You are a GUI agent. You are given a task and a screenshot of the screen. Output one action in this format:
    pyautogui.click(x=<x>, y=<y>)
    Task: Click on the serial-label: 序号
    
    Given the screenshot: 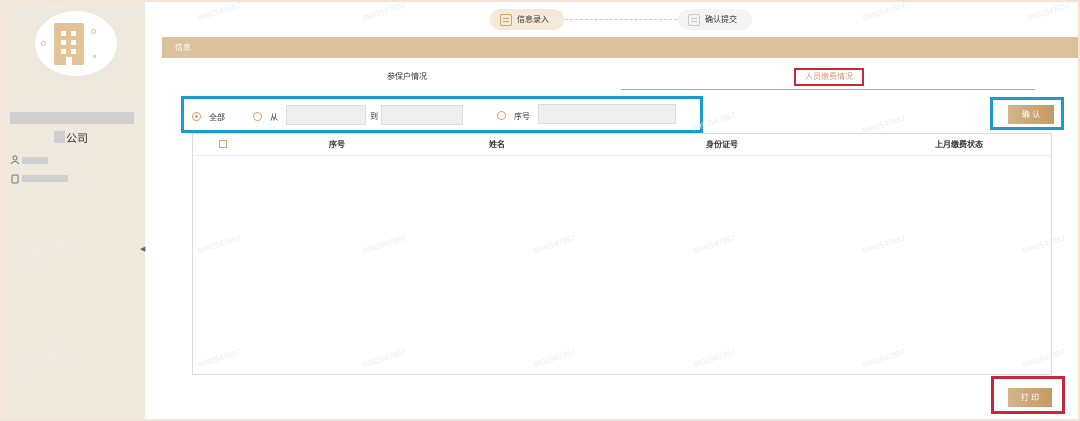 What is the action you would take?
    pyautogui.click(x=522, y=116)
    